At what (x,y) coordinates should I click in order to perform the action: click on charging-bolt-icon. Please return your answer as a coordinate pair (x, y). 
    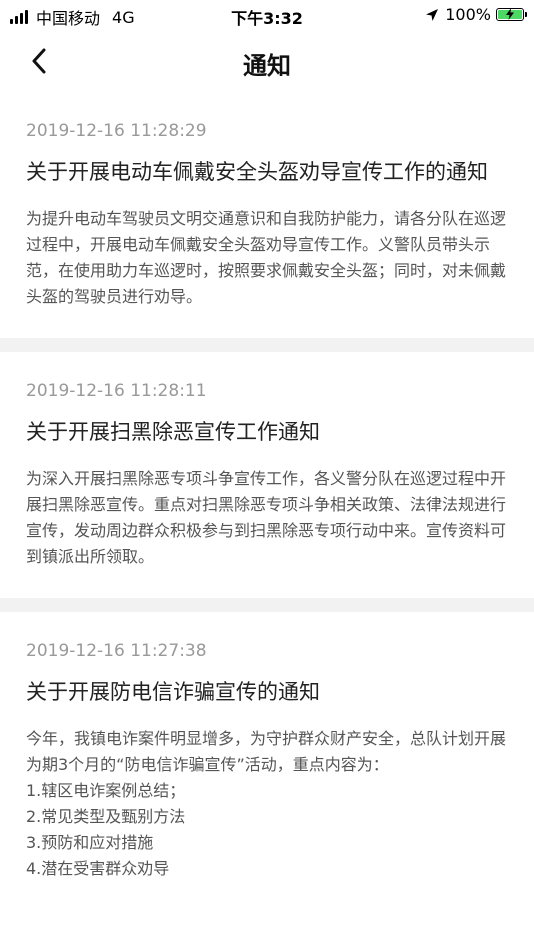
    Looking at the image, I should click on (510, 14).